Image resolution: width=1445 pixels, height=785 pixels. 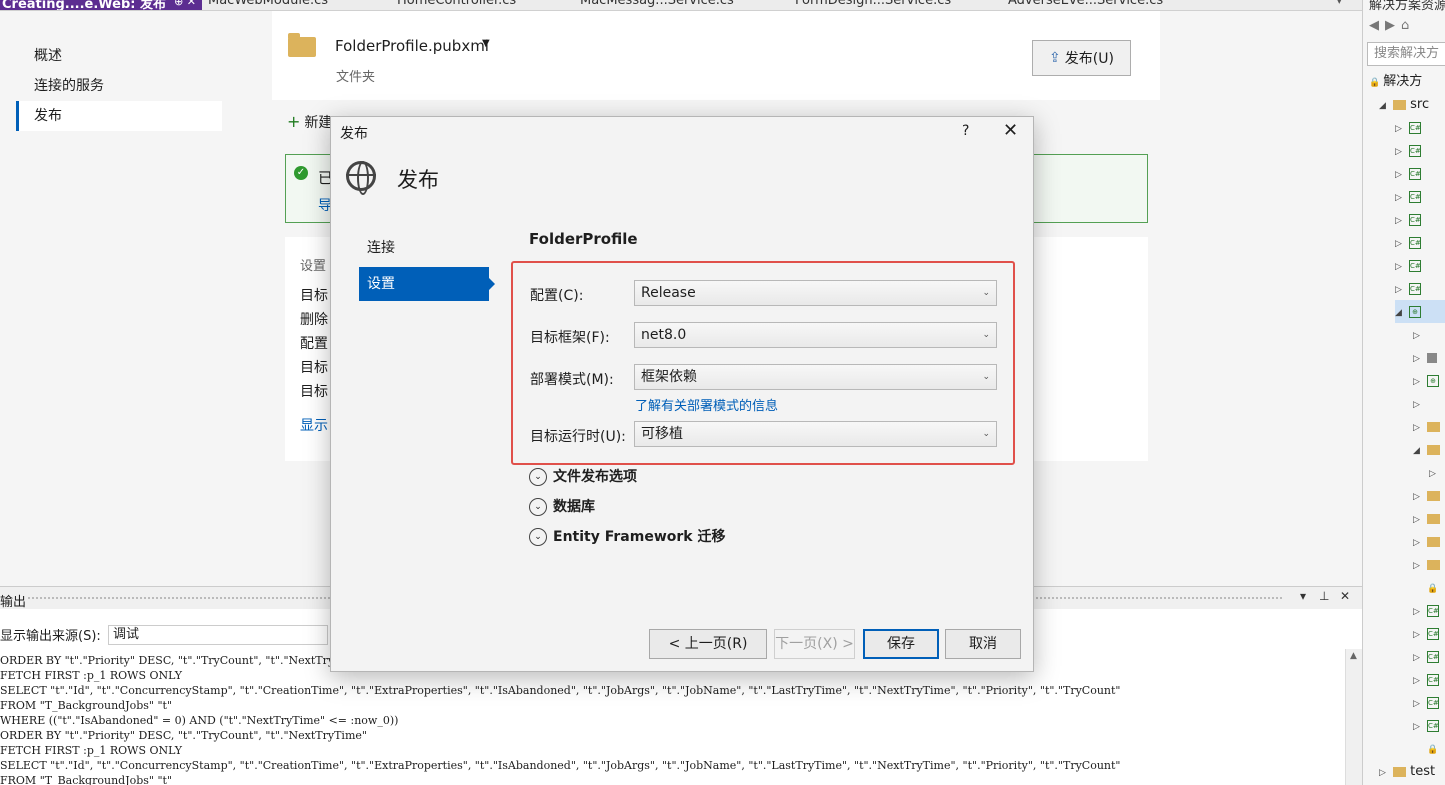 What do you see at coordinates (815, 335) in the screenshot?
I see `target-framework-select: net8.0 ⌄` at bounding box center [815, 335].